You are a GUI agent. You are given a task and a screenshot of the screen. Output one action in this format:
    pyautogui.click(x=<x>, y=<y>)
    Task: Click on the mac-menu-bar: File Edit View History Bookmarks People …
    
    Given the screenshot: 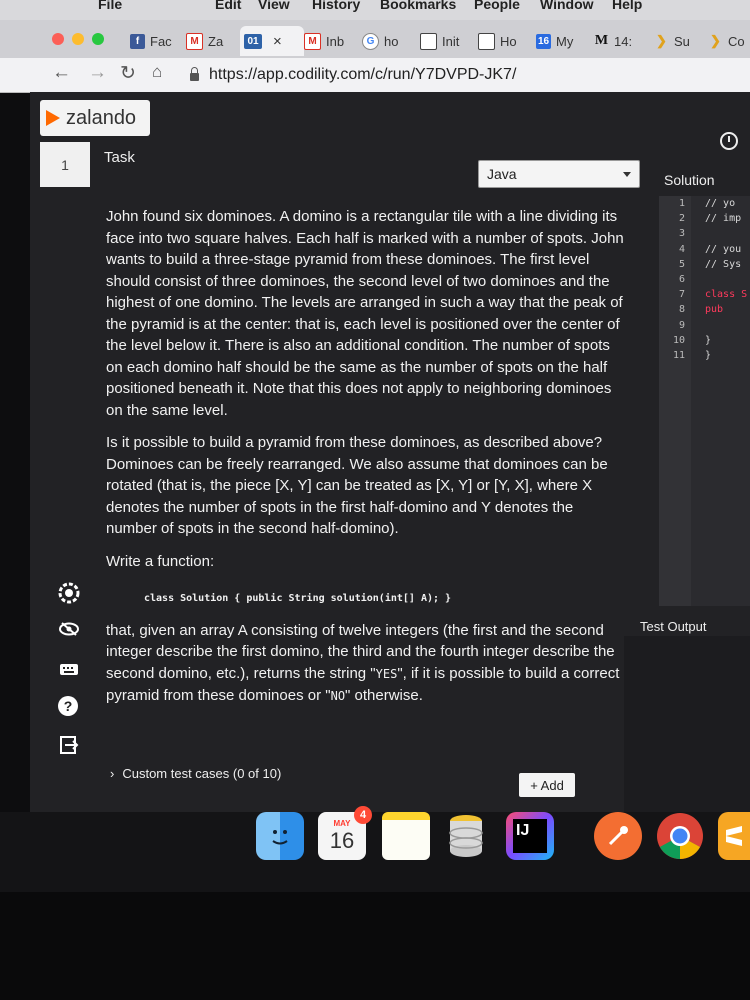 What is the action you would take?
    pyautogui.click(x=375, y=10)
    